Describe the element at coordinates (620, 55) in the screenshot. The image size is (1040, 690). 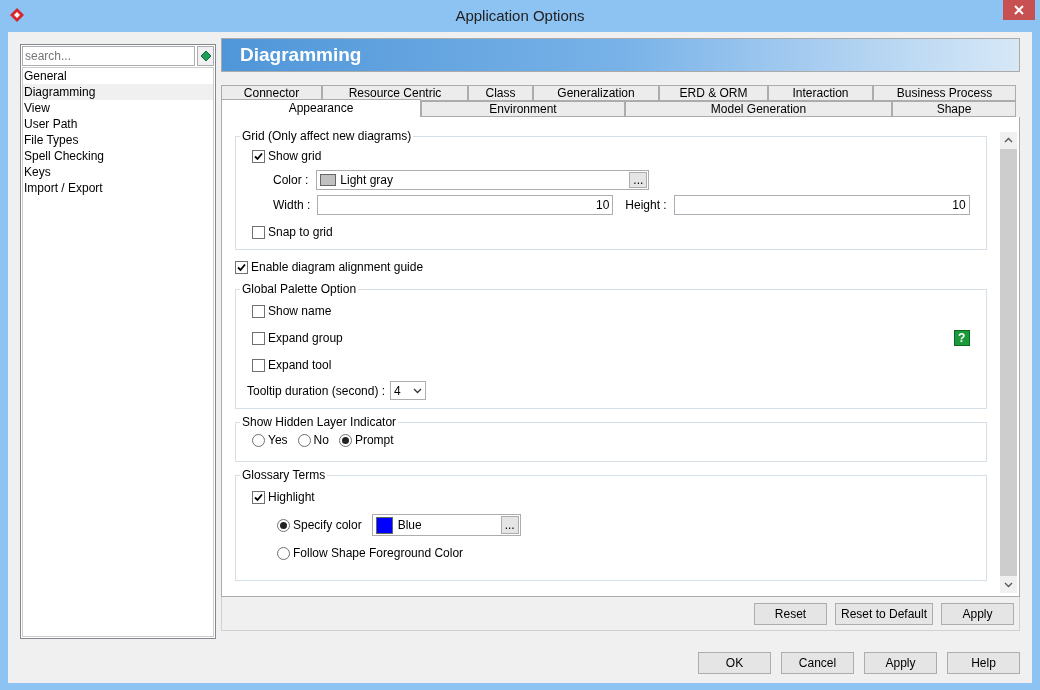
I see `panel-header: Diagramming` at that location.